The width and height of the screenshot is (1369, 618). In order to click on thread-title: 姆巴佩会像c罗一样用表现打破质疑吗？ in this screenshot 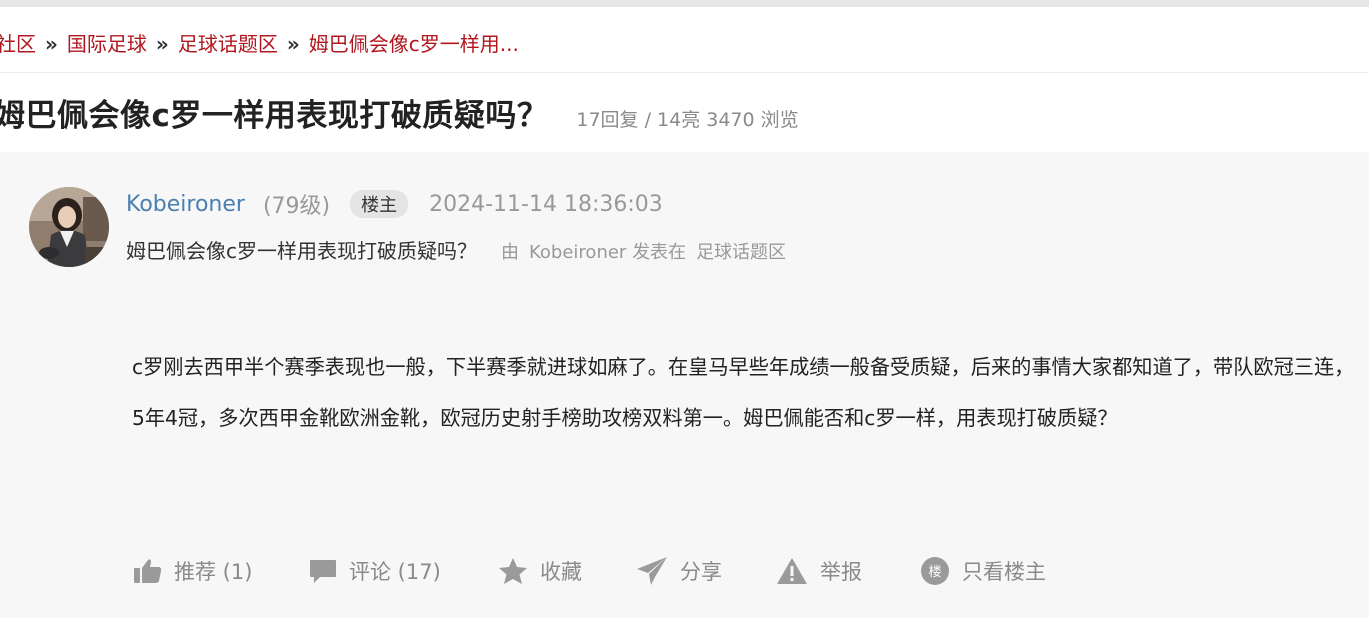, I will do `click(274, 116)`.